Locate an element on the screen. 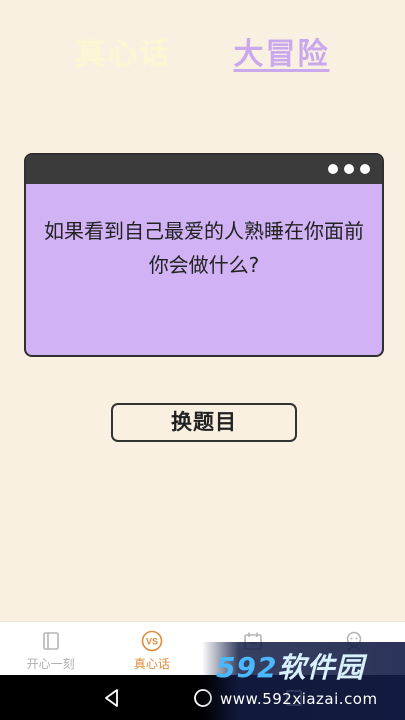 This screenshot has height=720, width=405. watermark-logo: 592软件园 is located at coordinates (290, 666).